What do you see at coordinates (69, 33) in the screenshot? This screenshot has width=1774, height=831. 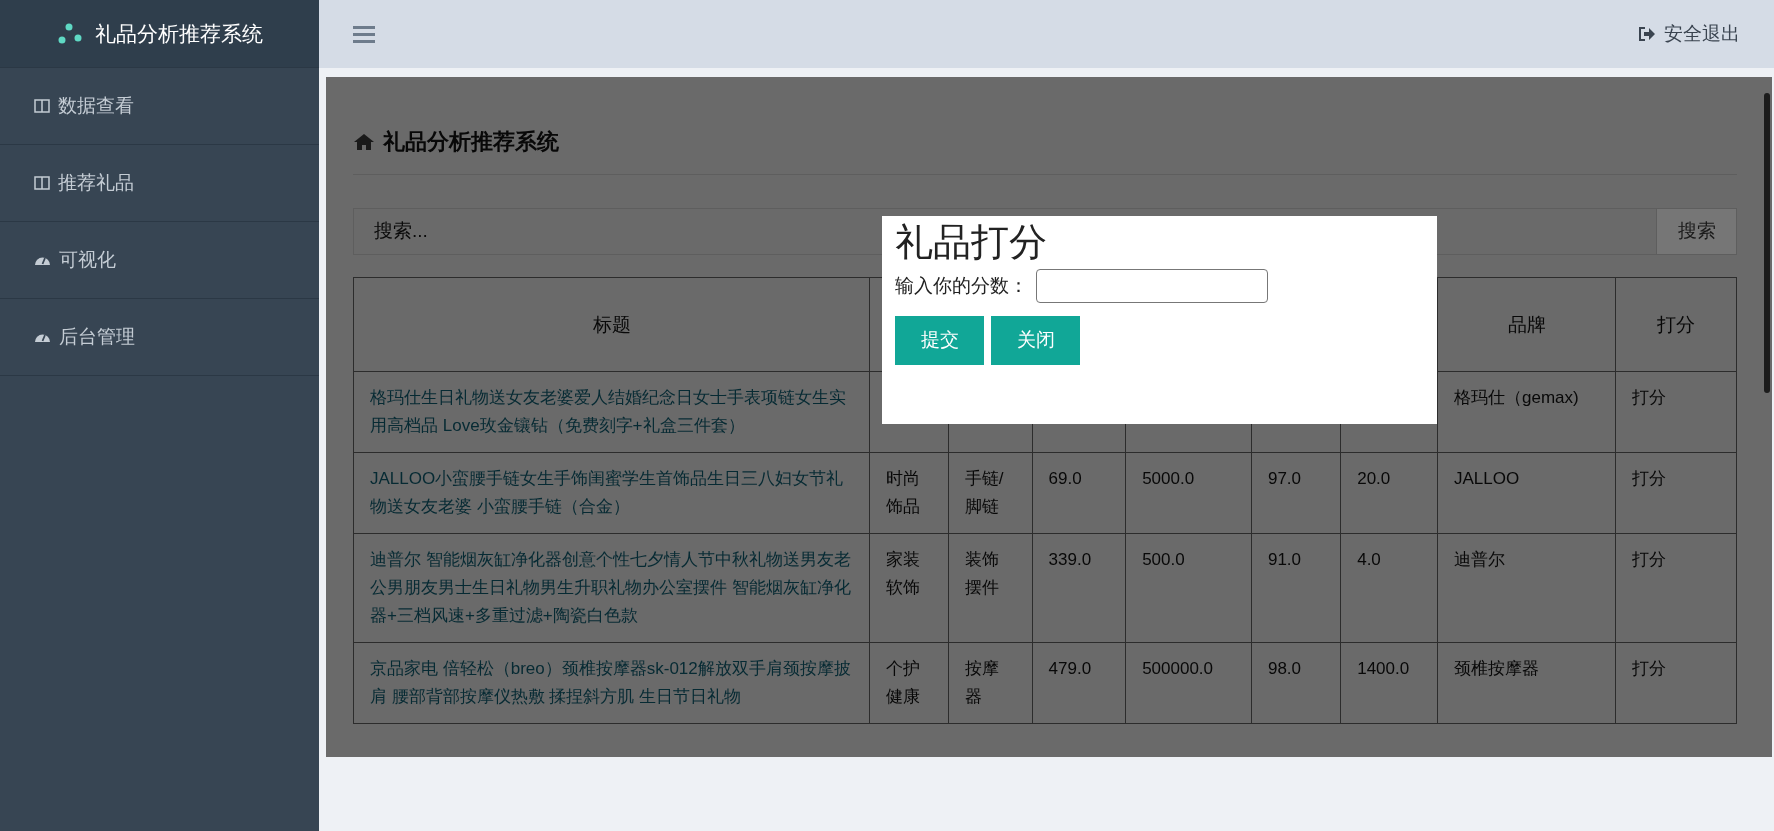 I see `logo-dots-icon` at bounding box center [69, 33].